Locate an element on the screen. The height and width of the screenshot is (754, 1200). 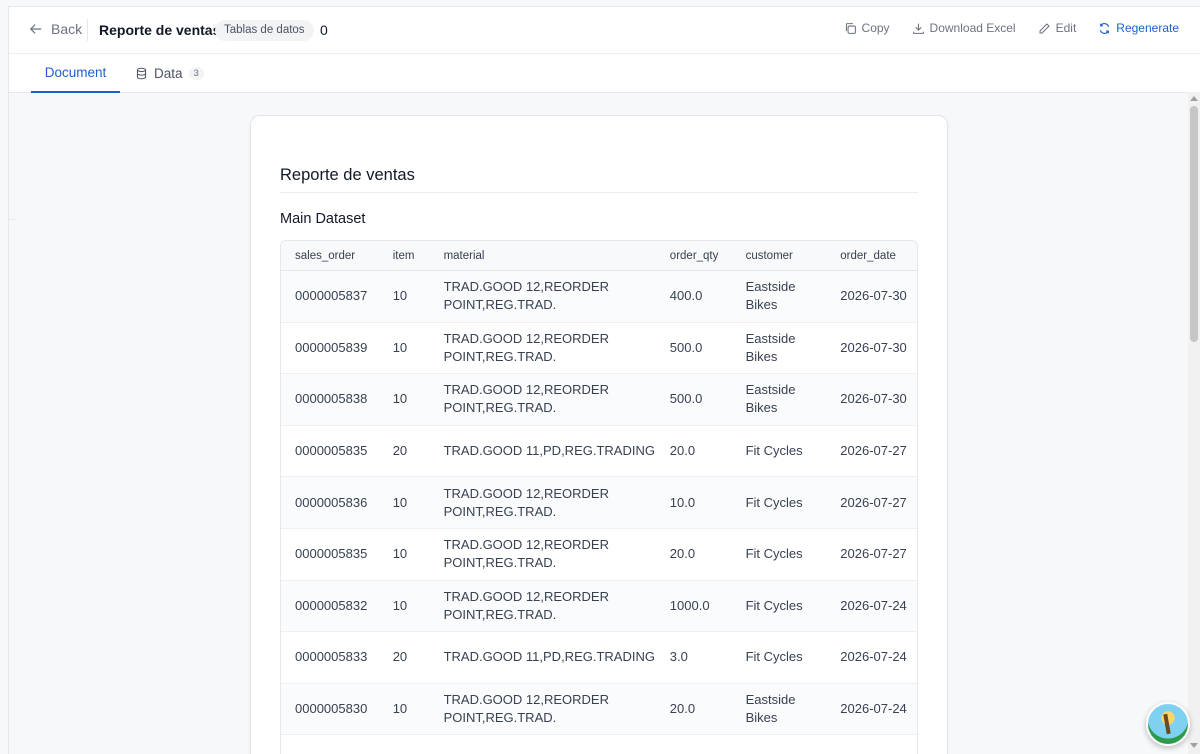
back-label: Back is located at coordinates (67, 29).